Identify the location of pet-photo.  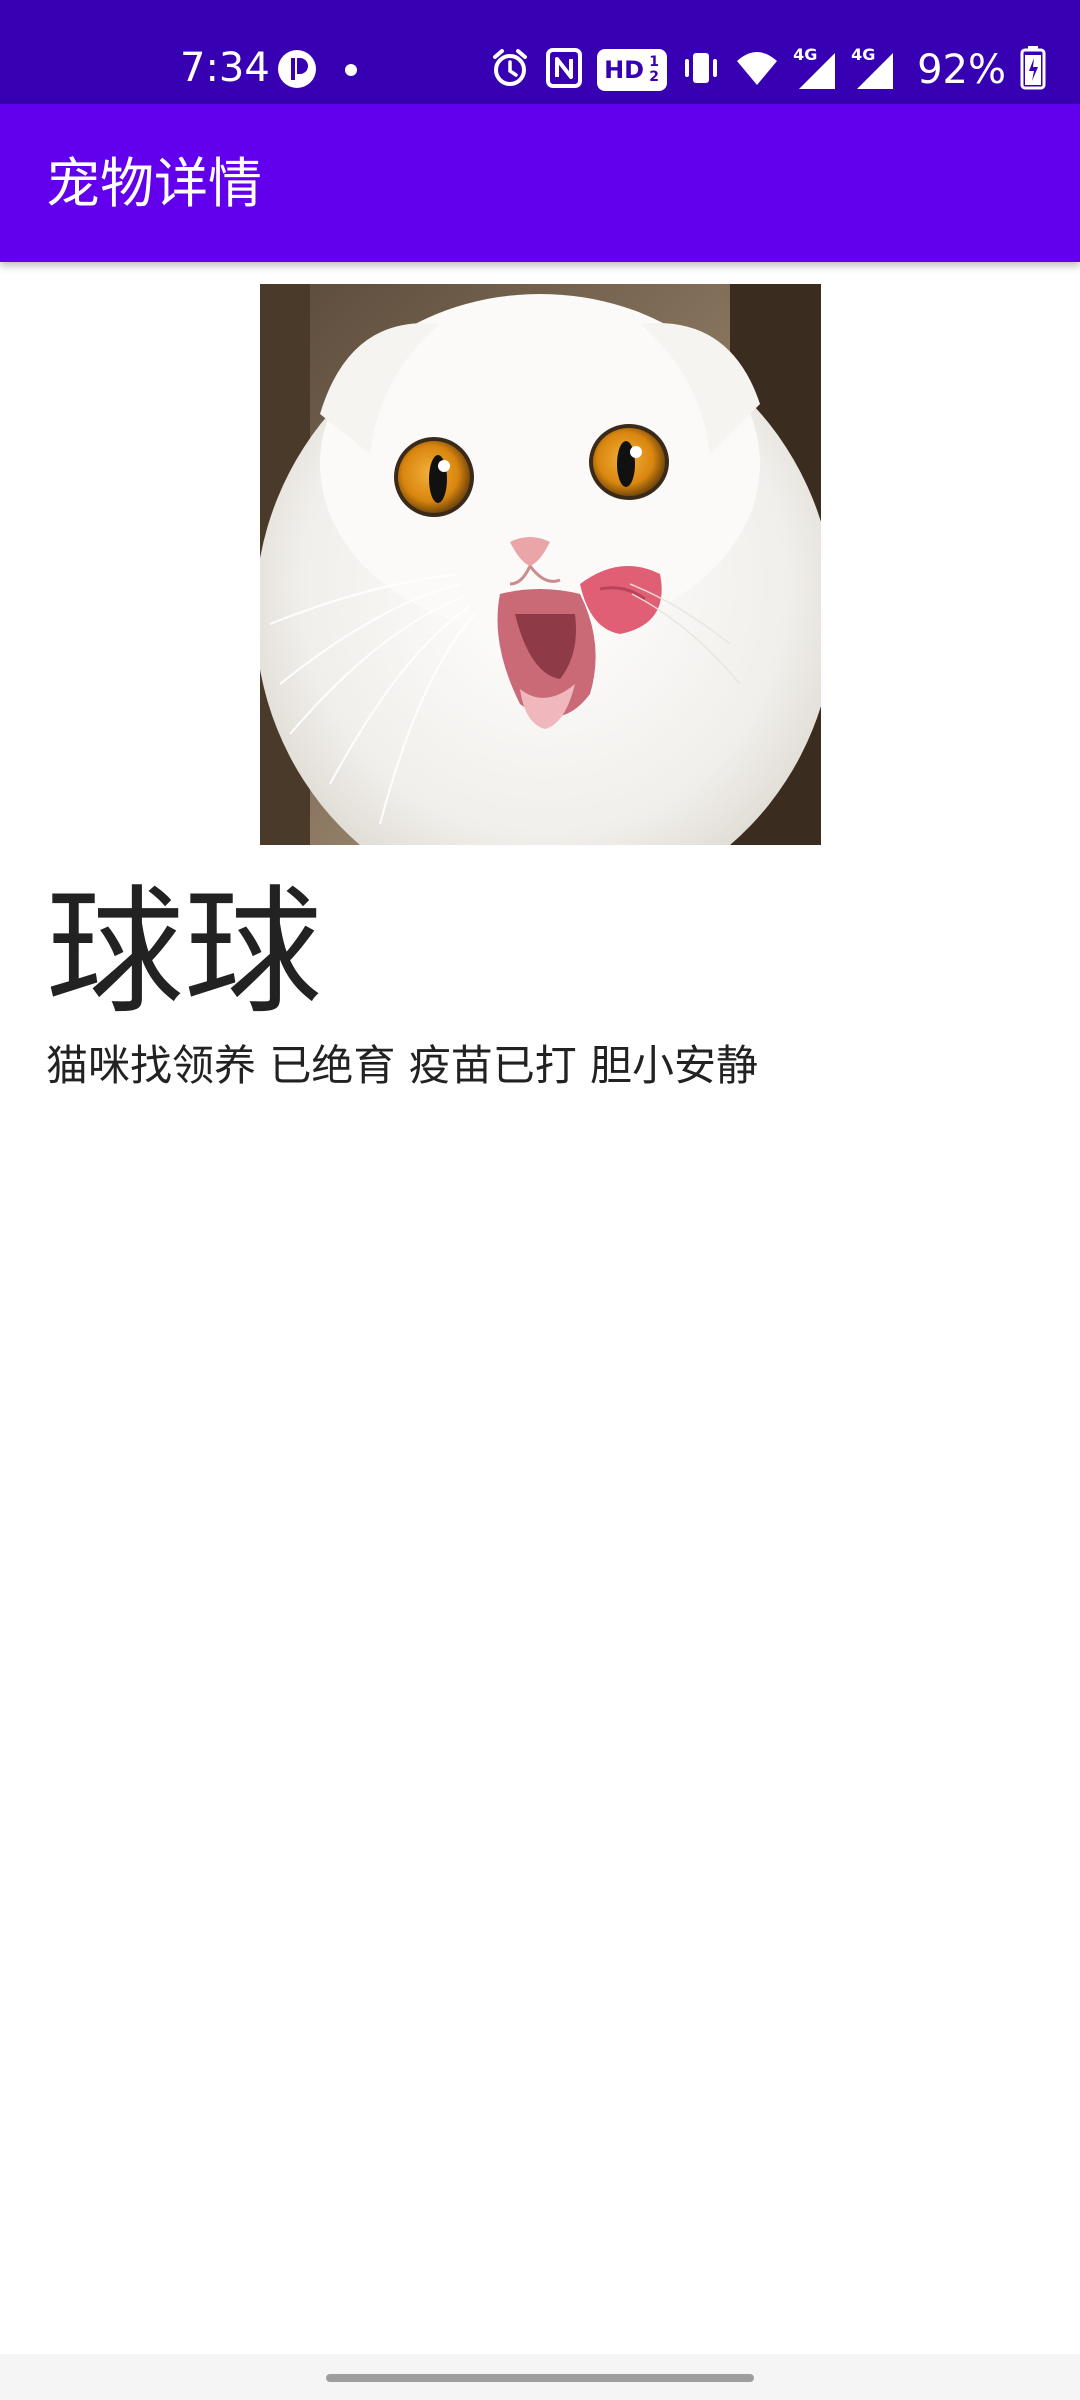
(540, 564).